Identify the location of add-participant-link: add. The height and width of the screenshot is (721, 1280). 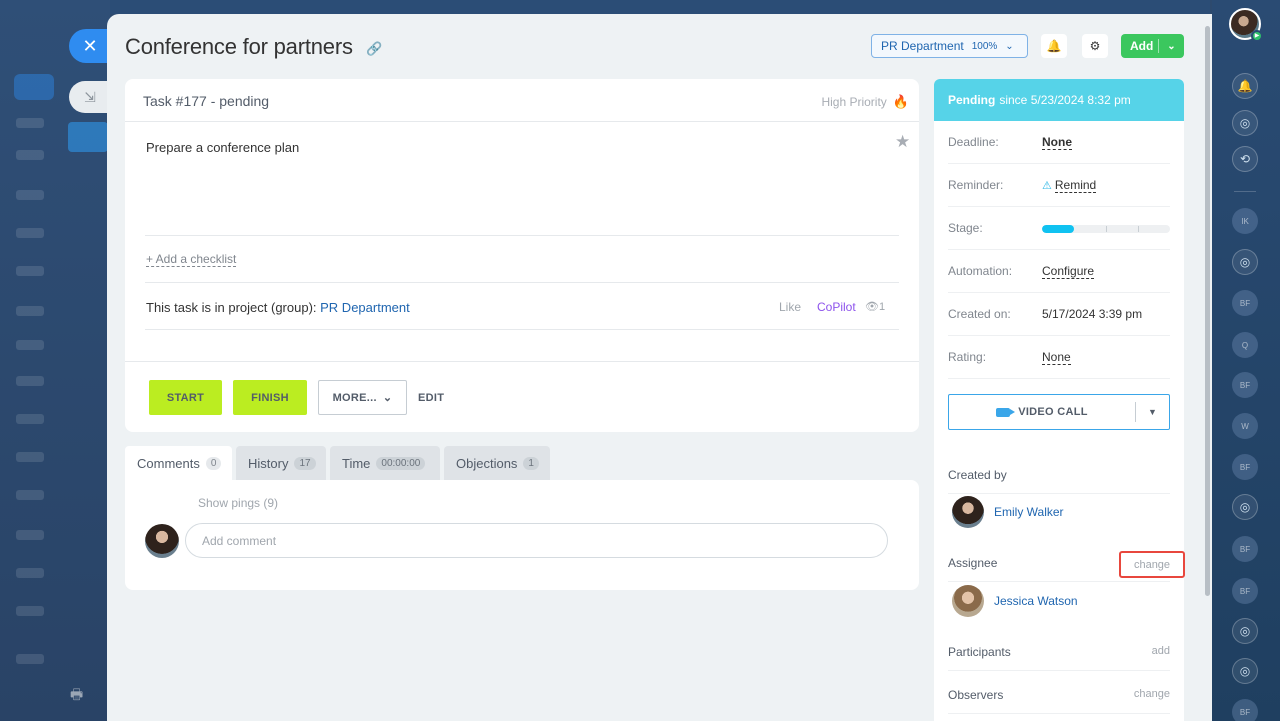
(1161, 651).